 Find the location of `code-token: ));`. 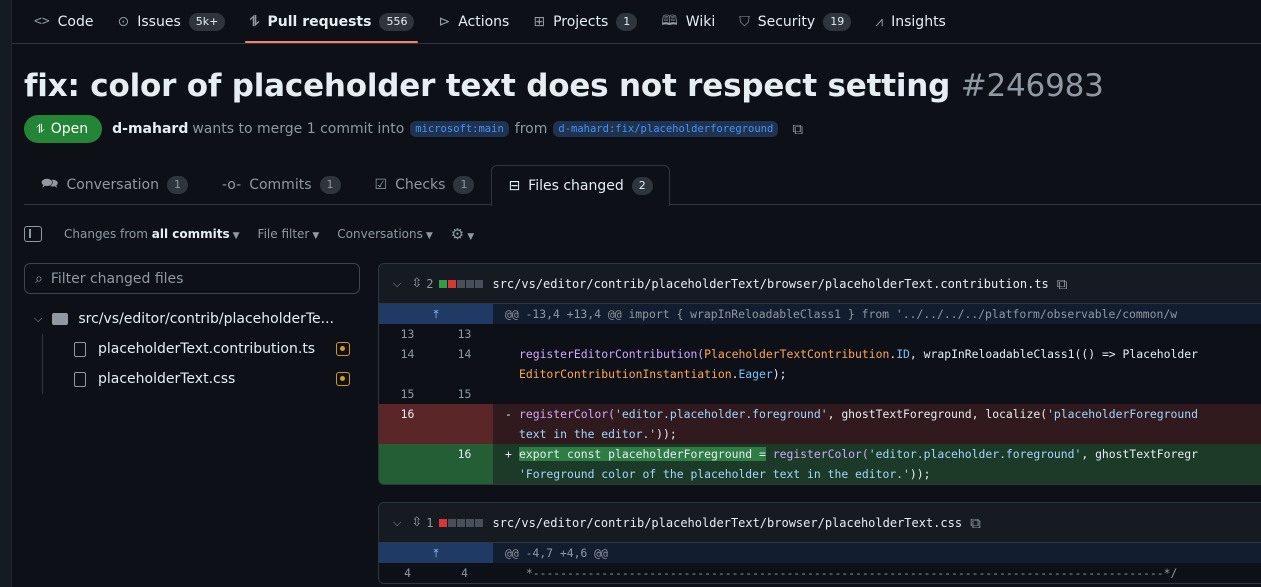

code-token: )); is located at coordinates (666, 434).